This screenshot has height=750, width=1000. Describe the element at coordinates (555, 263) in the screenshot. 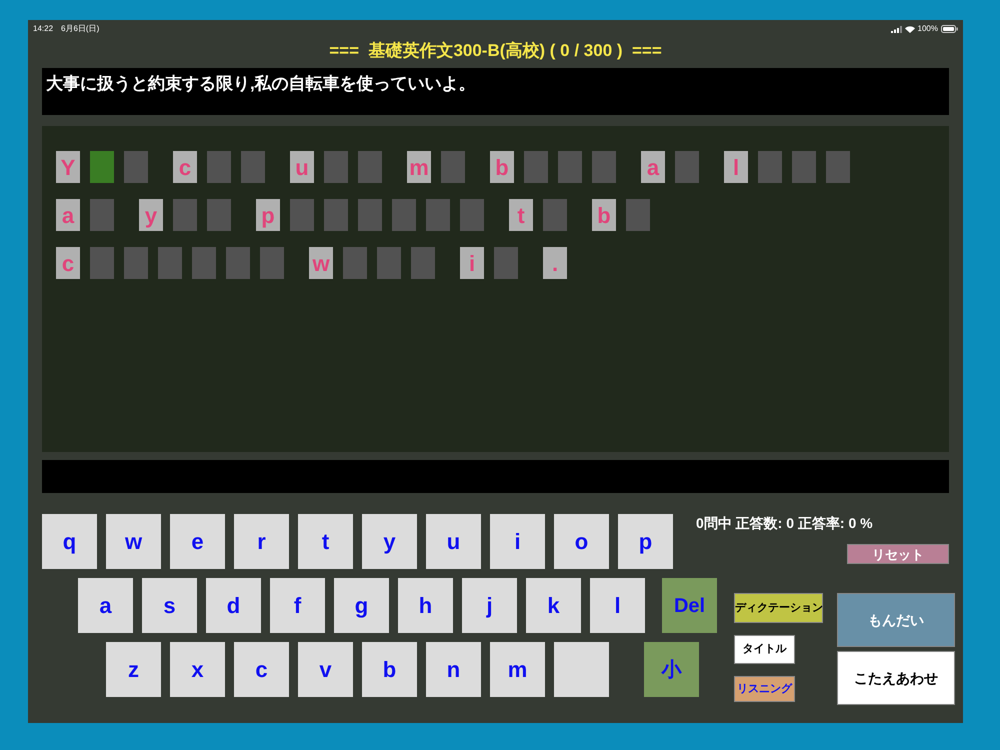

I see `hint-letter-tile: .` at that location.